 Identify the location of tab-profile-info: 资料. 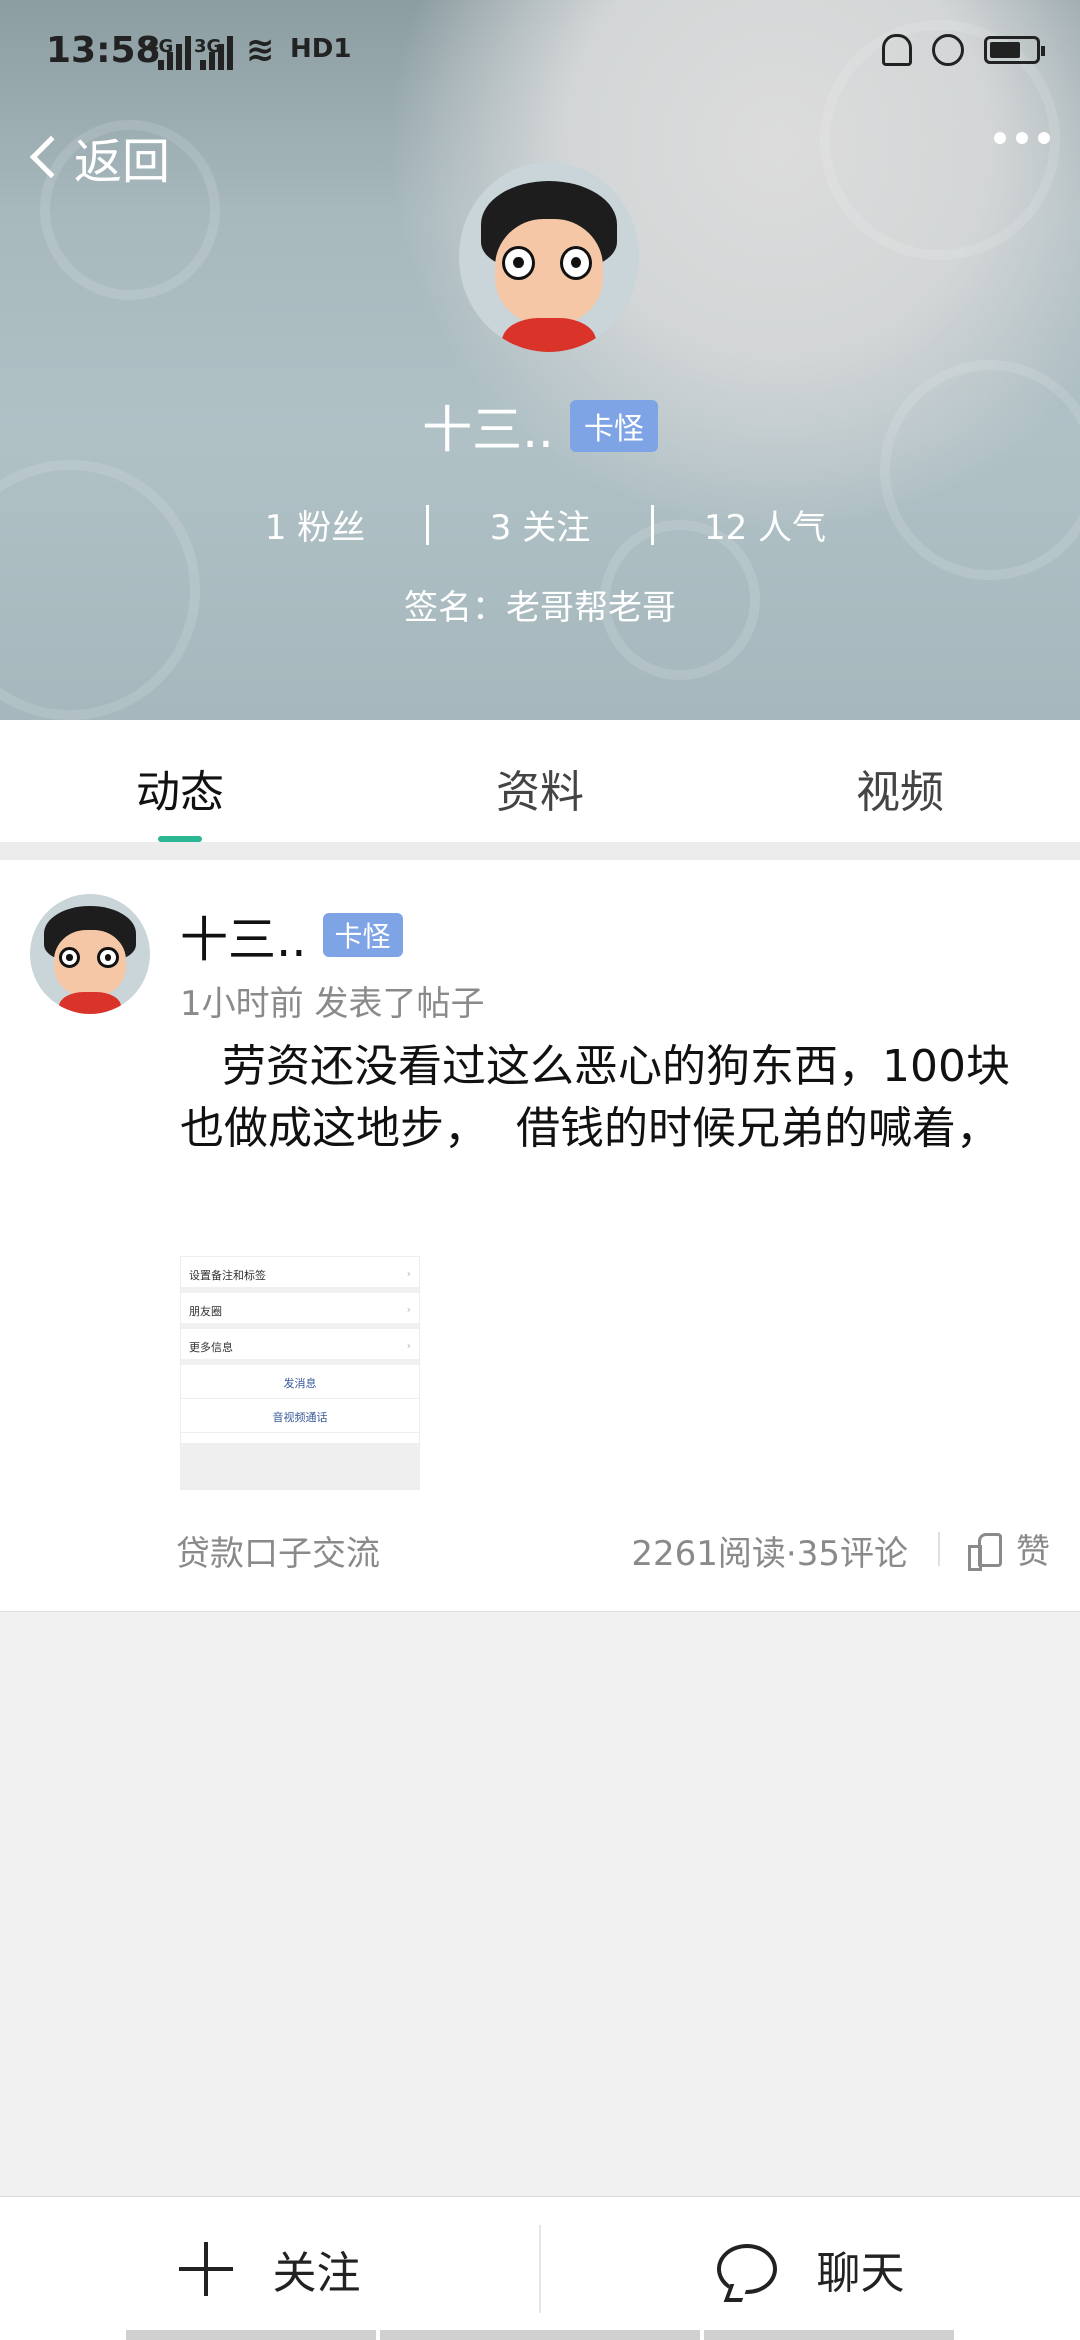
(540, 781).